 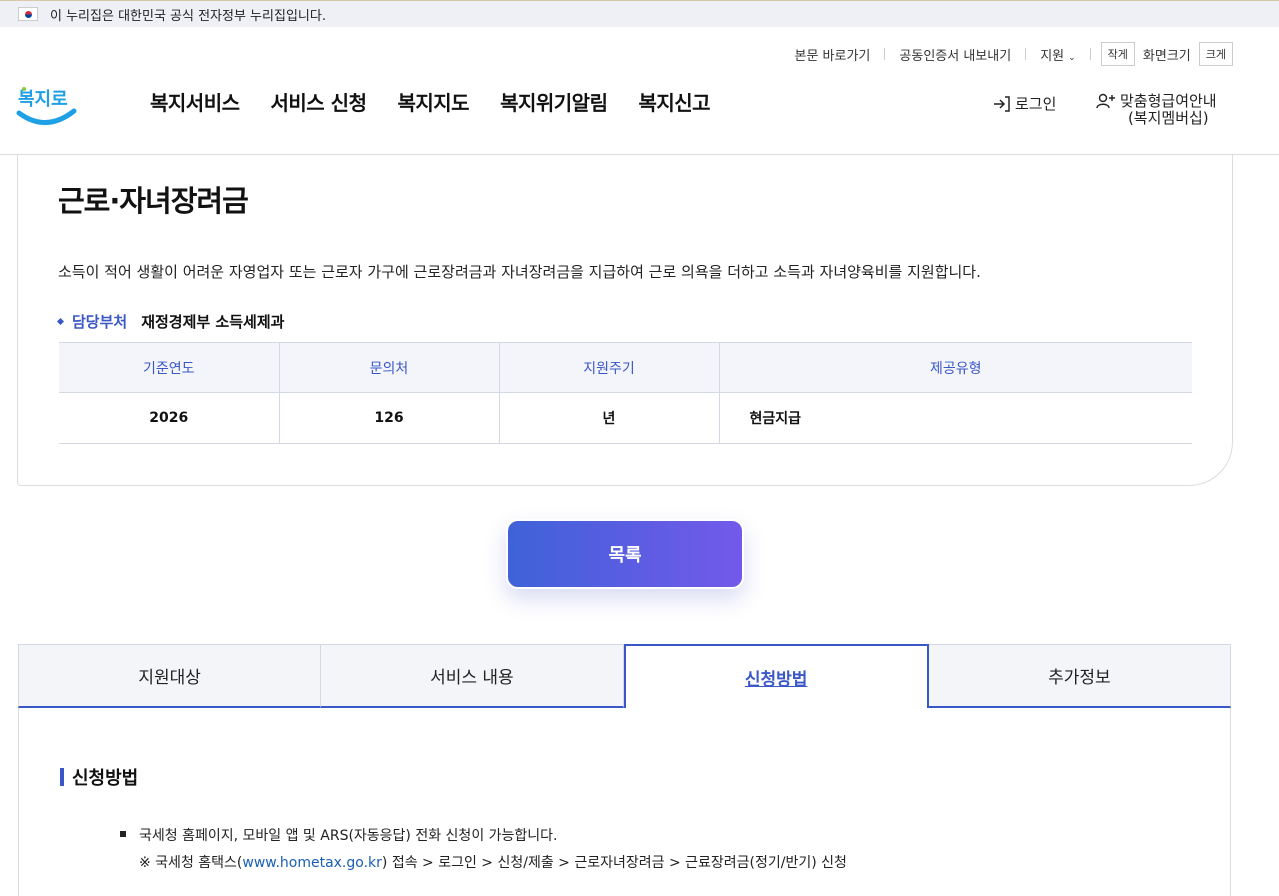 I want to click on skip-to-content-link: 본문 바로가기, so click(x=833, y=54).